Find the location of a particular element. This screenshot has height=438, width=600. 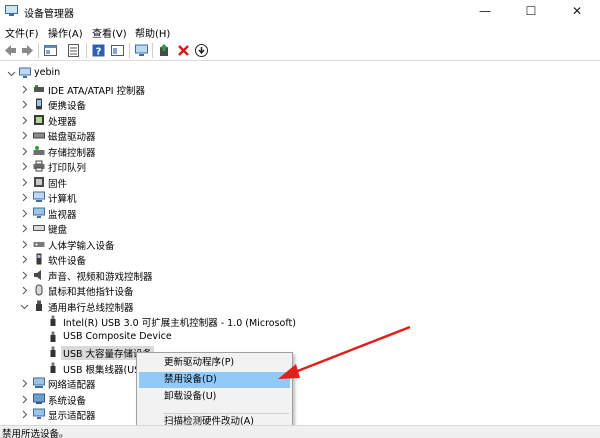

window-title: 设备管理器 is located at coordinates (49, 14).